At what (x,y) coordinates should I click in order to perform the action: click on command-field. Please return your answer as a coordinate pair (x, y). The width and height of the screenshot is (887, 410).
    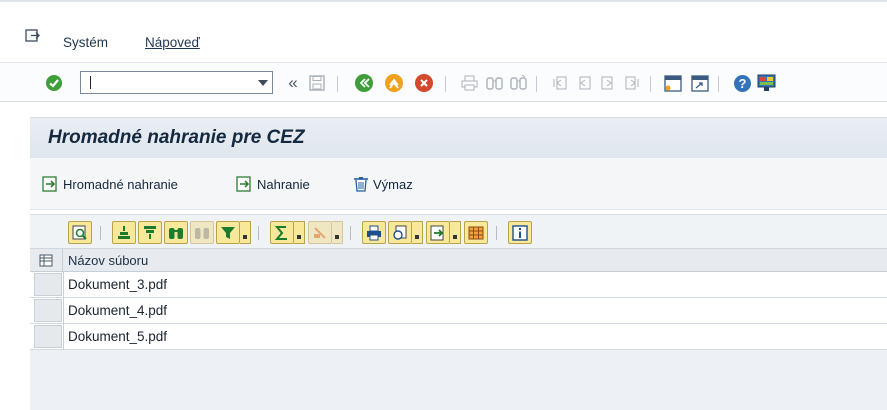
    Looking at the image, I should click on (176, 82).